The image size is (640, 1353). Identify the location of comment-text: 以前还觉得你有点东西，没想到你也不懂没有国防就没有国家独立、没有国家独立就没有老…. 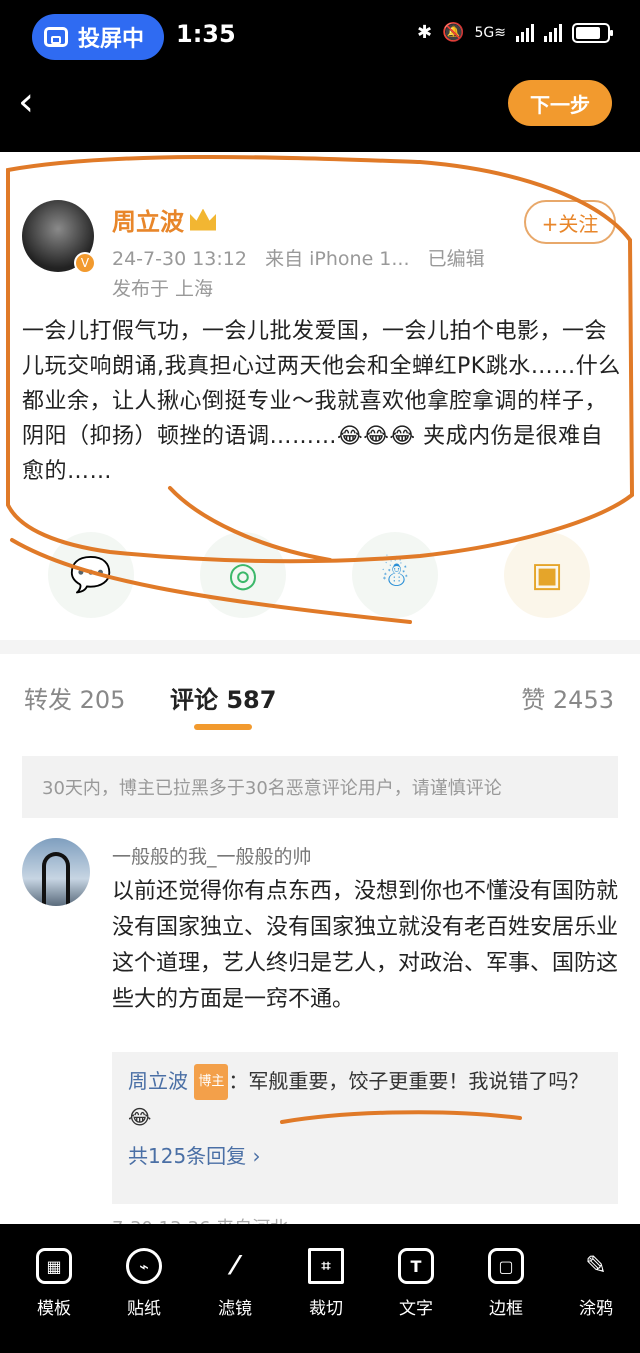
(365, 945).